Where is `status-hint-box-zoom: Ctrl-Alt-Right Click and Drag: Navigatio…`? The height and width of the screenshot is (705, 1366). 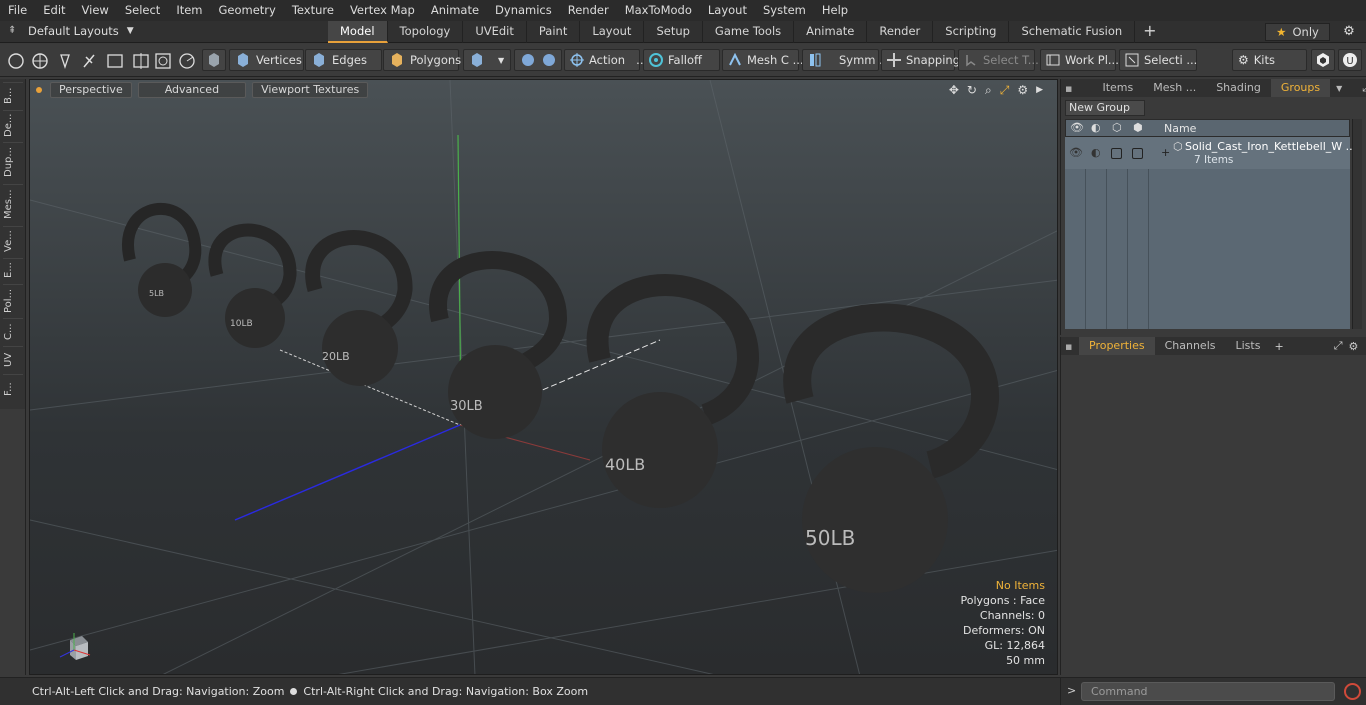
status-hint-box-zoom: Ctrl-Alt-Right Click and Drag: Navigatio… is located at coordinates (446, 691).